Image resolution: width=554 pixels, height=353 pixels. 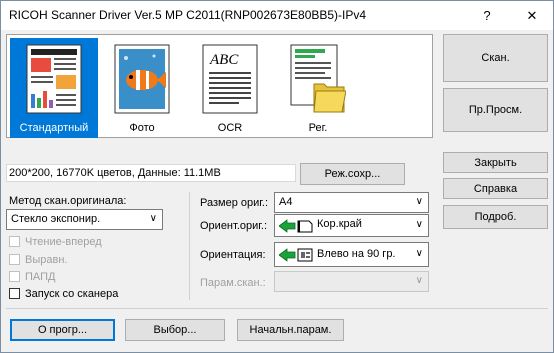 What do you see at coordinates (487, 15) in the screenshot?
I see `help-title-button: ?` at bounding box center [487, 15].